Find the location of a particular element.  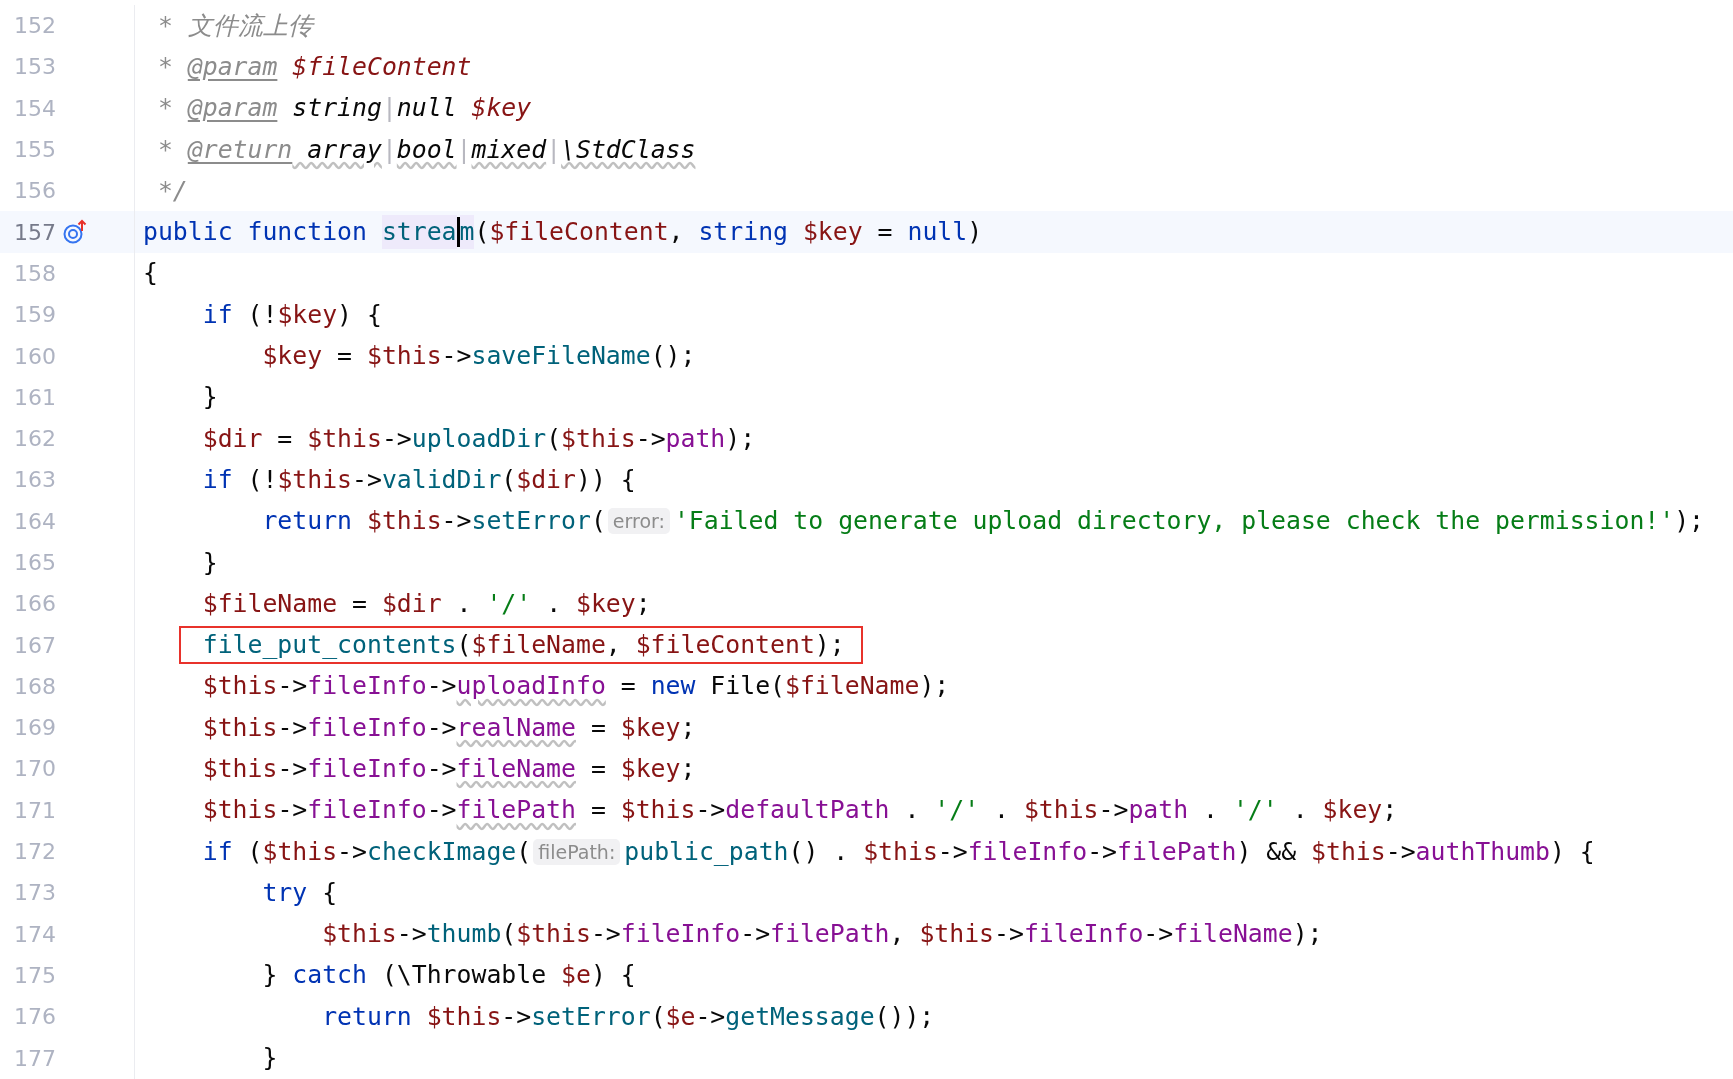

doc-tag: @return is located at coordinates (240, 149).